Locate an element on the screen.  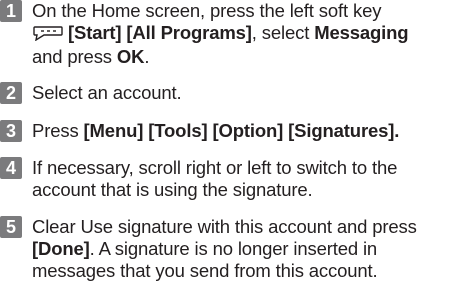
step-1-text-b: [Start] [All Programs] is located at coordinates (160, 32).